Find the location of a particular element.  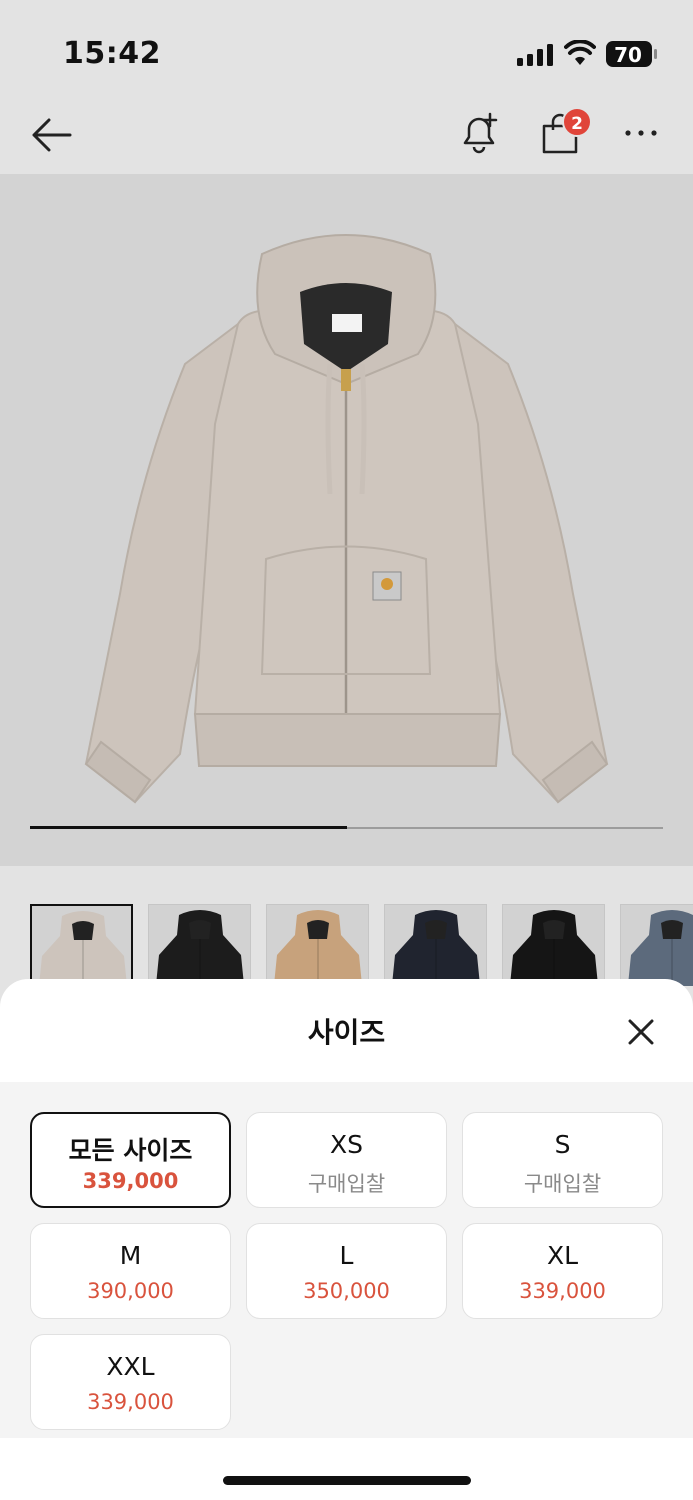

size-label: S is located at coordinates (562, 1144).